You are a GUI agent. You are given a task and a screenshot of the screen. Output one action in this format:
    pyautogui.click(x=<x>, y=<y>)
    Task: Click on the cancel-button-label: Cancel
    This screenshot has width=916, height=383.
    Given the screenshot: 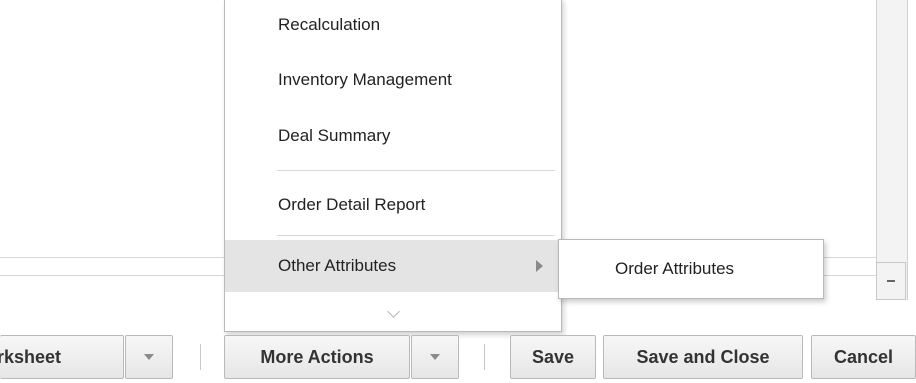 What is the action you would take?
    pyautogui.click(x=863, y=356)
    